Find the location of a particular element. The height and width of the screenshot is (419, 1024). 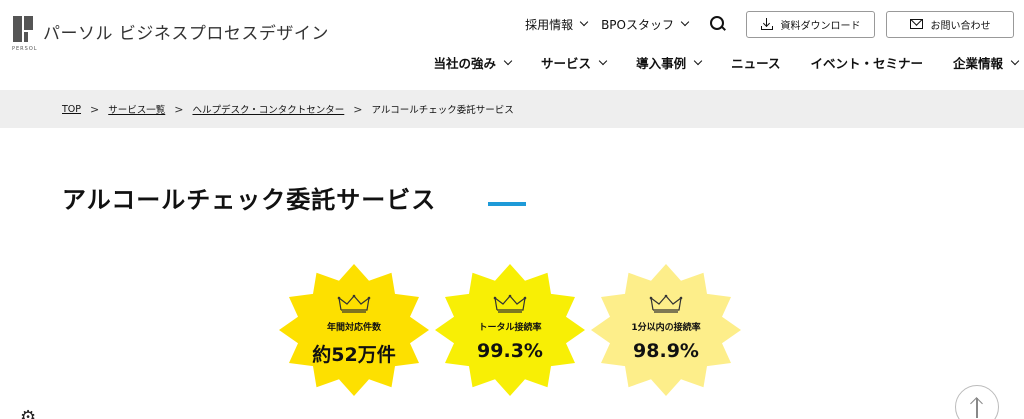

util-link-label: BPOスタッフ is located at coordinates (637, 24).